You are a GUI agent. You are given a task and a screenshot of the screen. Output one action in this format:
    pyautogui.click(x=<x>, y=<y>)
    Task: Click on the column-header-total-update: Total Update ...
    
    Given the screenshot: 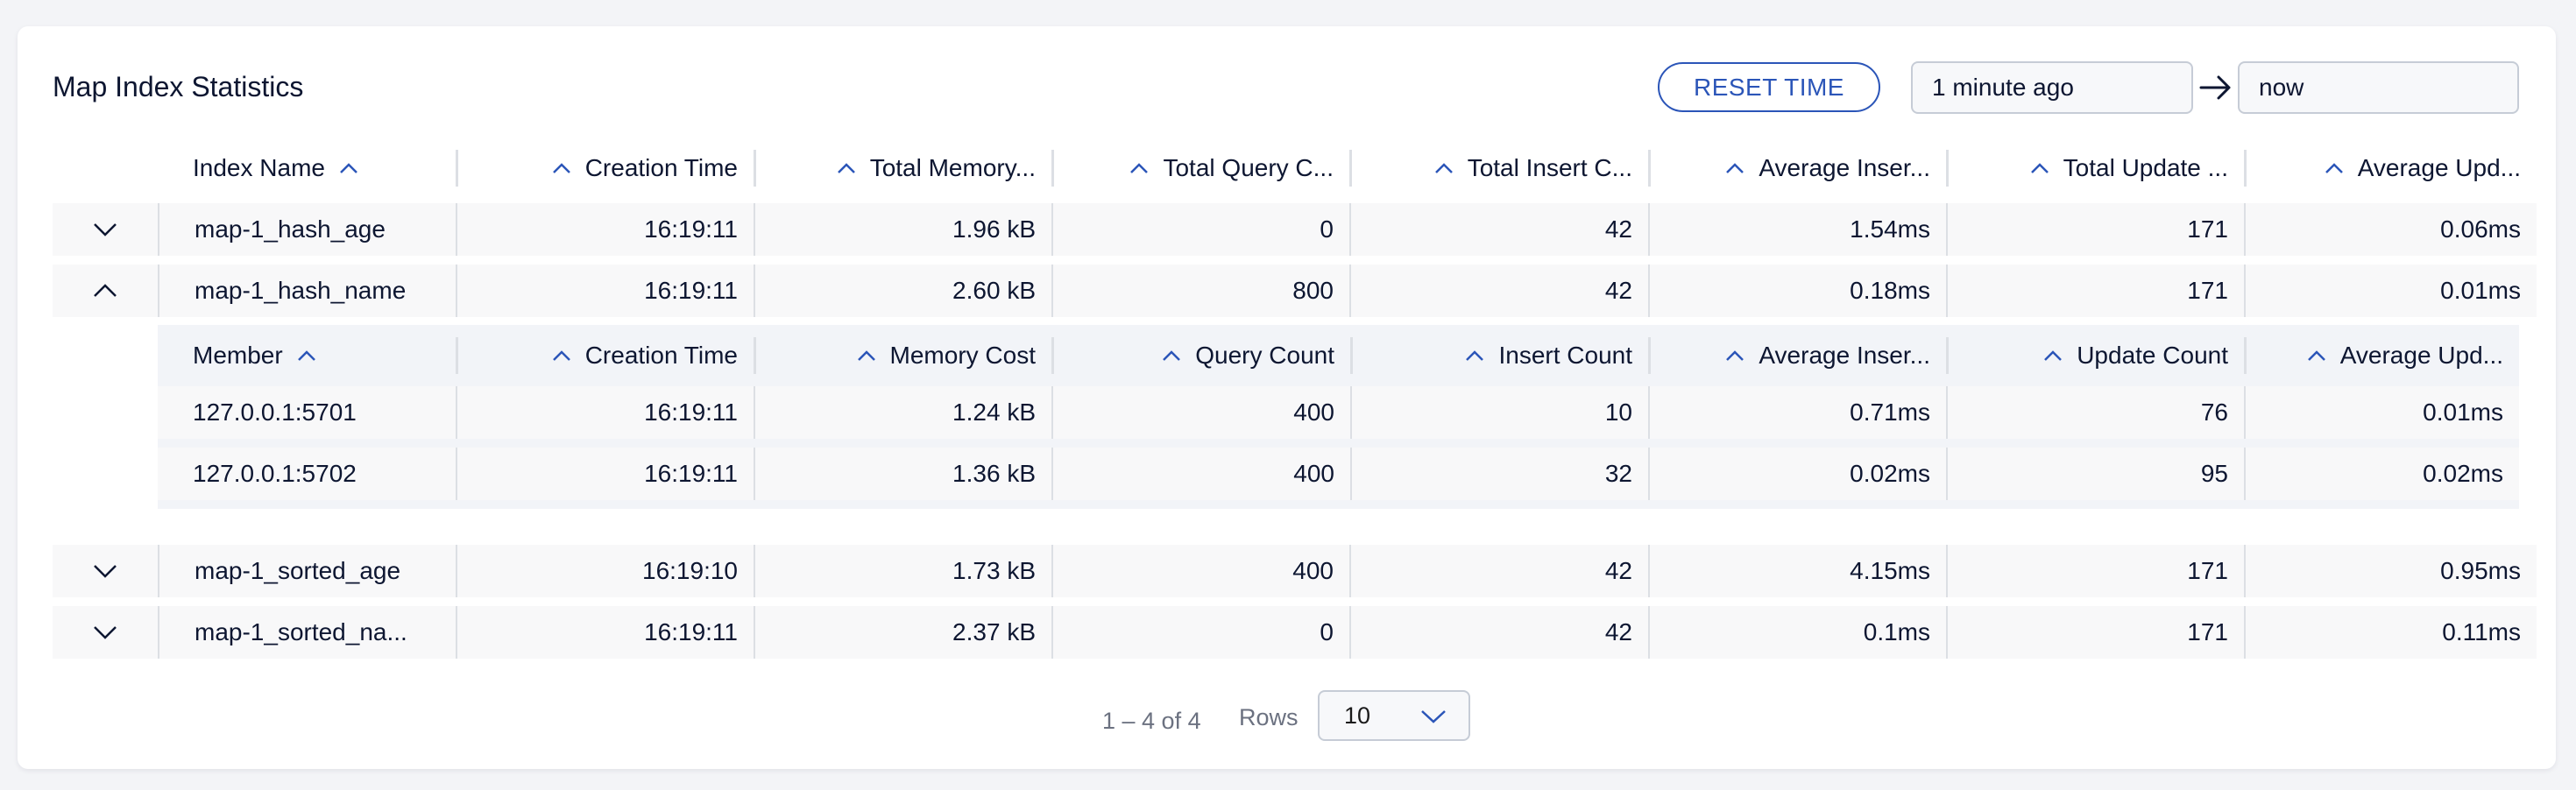 What is the action you would take?
    pyautogui.click(x=2095, y=169)
    